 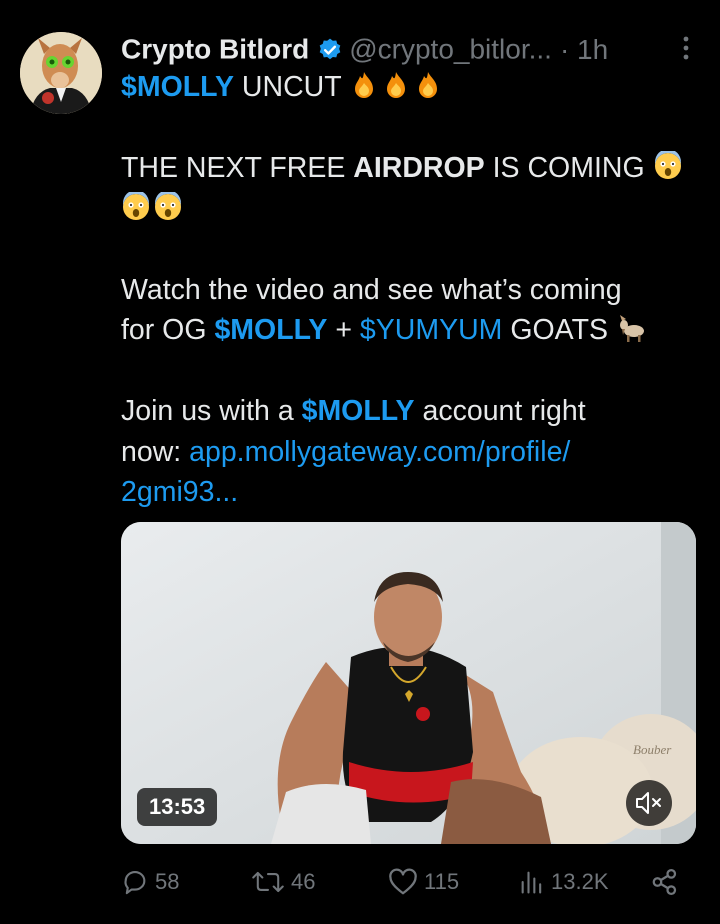 I want to click on tweet-text-span: account right, so click(x=500, y=411).